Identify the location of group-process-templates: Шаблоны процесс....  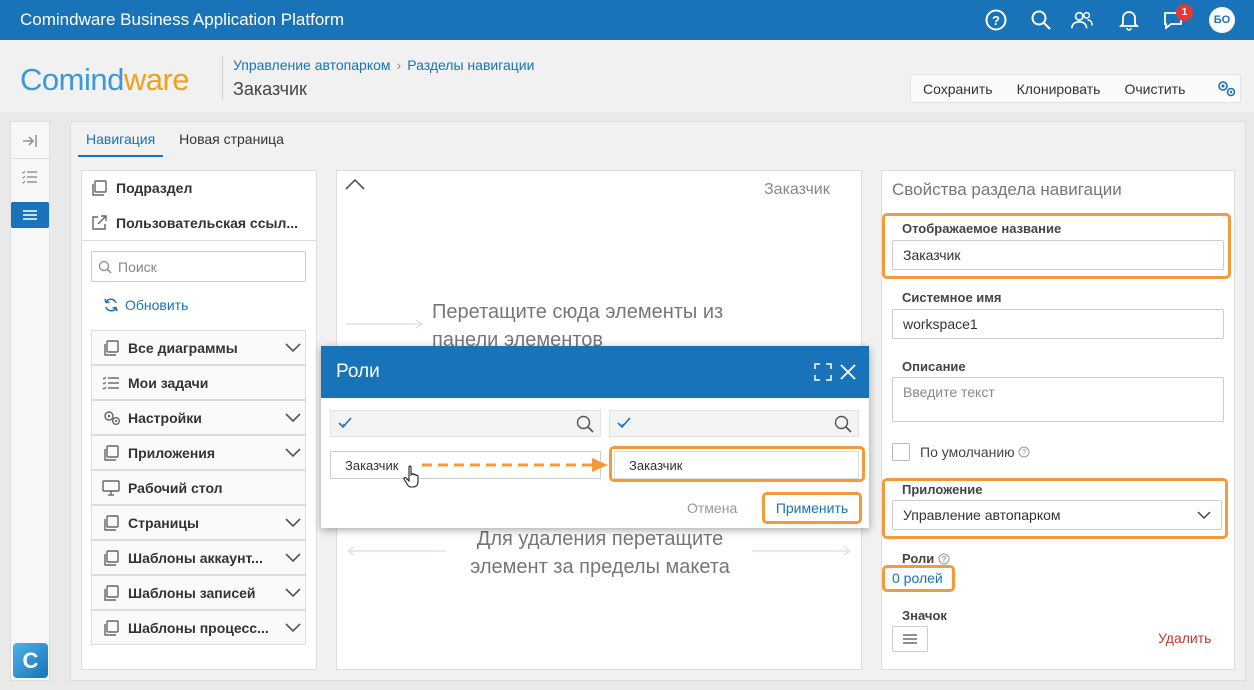
(198, 627).